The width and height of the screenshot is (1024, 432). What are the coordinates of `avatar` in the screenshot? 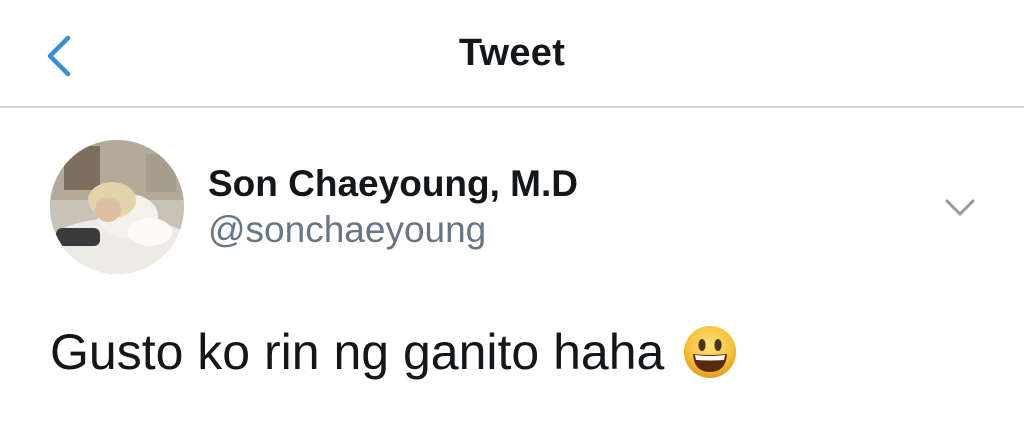 It's located at (117, 207).